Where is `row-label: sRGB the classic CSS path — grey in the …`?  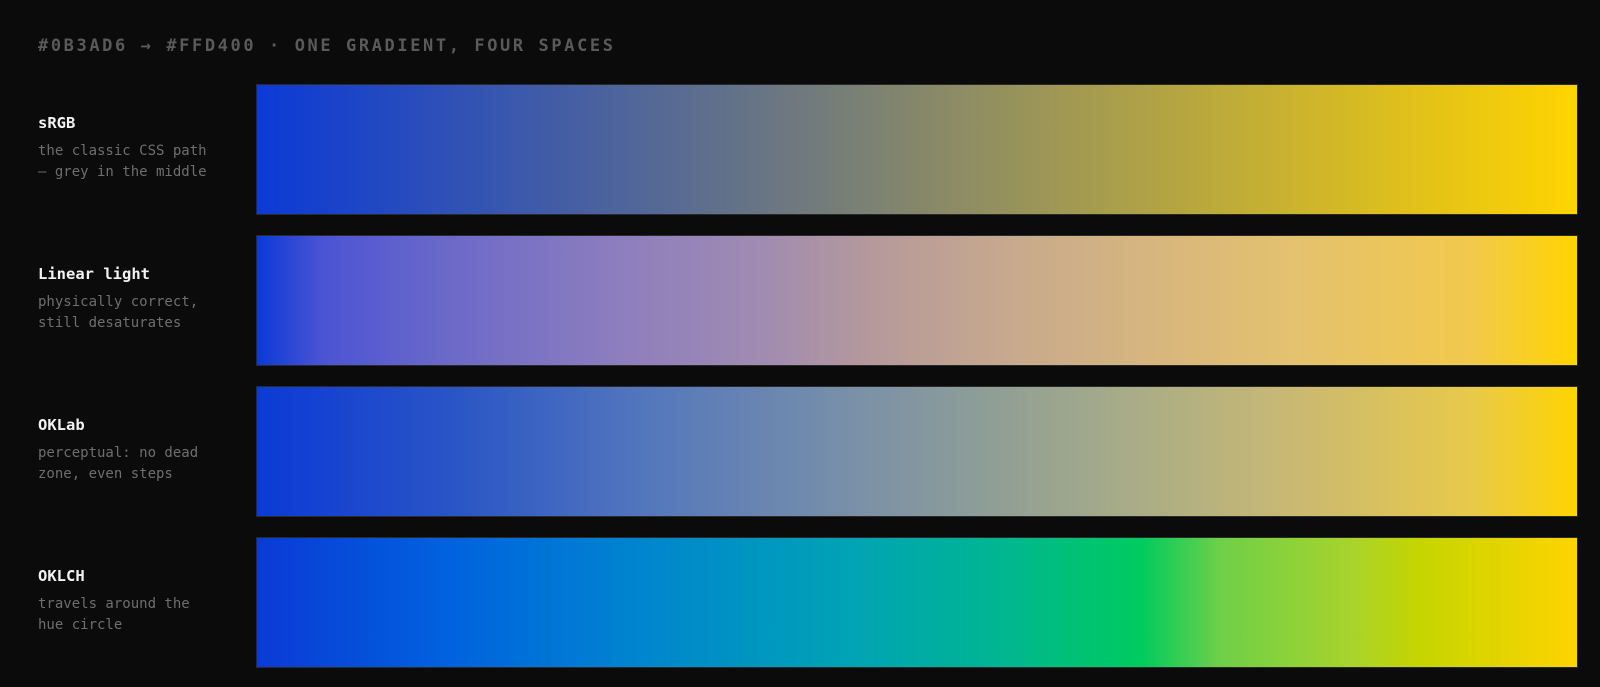 row-label: sRGB the classic CSS path — grey in the … is located at coordinates (143, 148).